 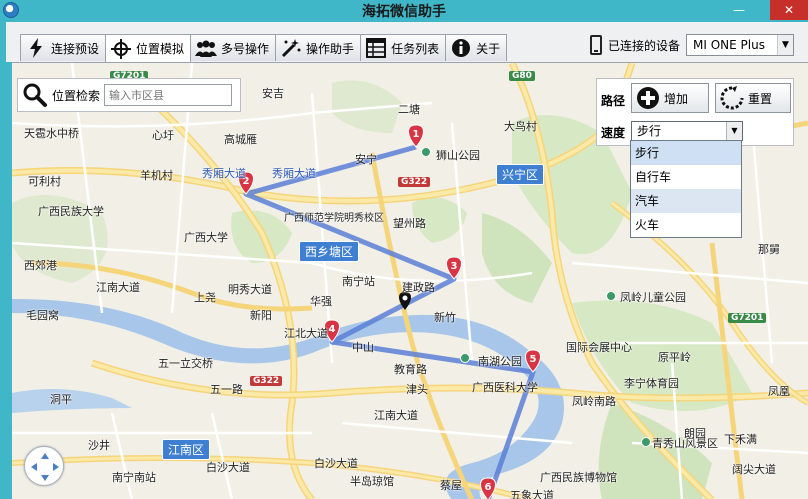 I want to click on map-place-label: 毛园窝, so click(x=42, y=315).